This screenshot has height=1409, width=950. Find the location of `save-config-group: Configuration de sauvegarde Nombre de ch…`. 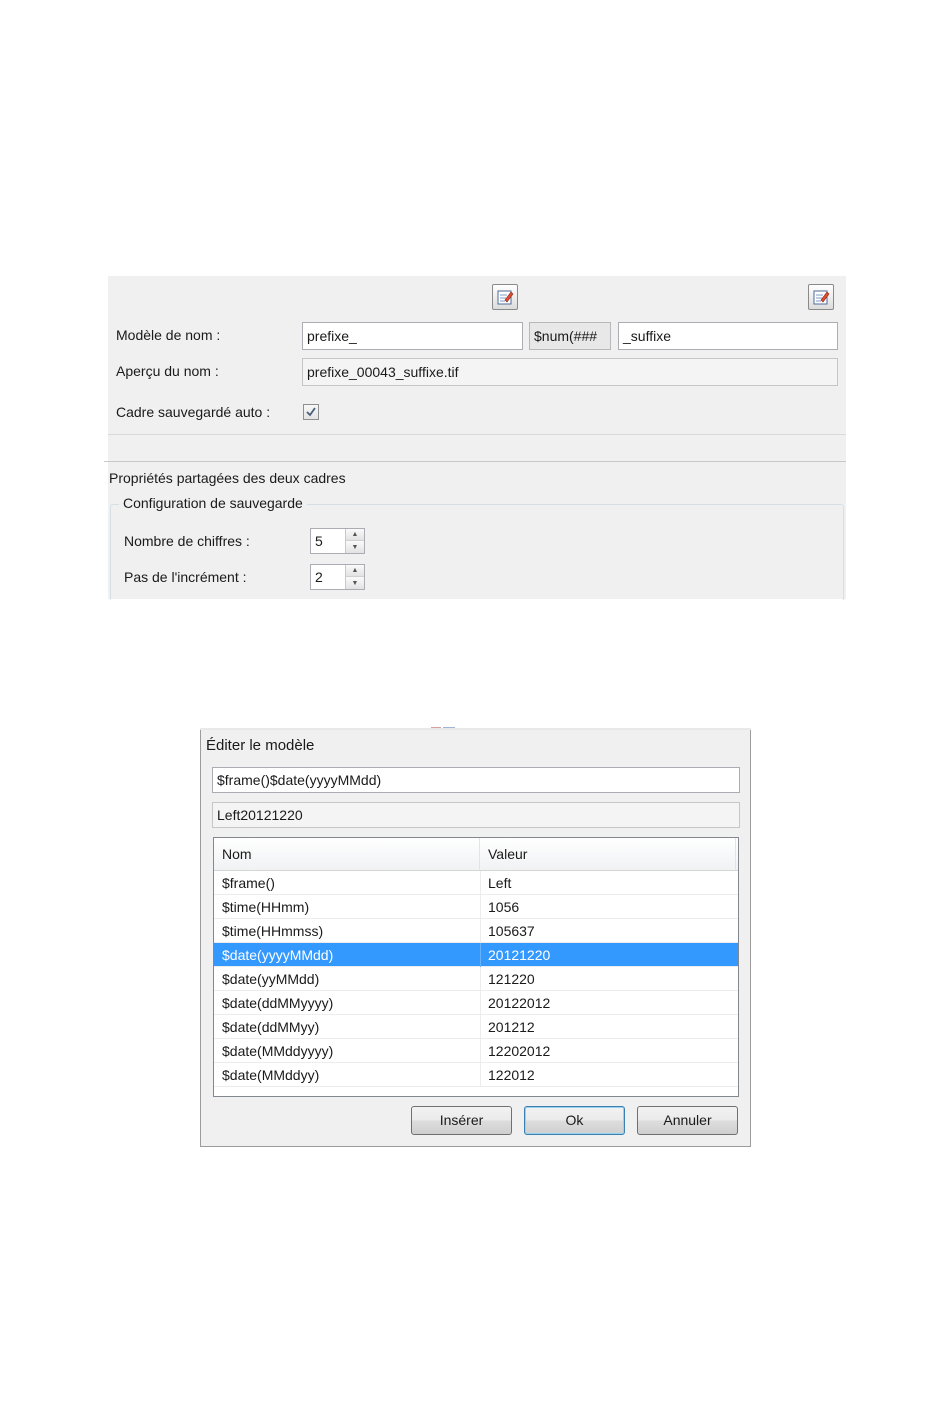

save-config-group: Configuration de sauvegarde Nombre de ch… is located at coordinates (477, 547).